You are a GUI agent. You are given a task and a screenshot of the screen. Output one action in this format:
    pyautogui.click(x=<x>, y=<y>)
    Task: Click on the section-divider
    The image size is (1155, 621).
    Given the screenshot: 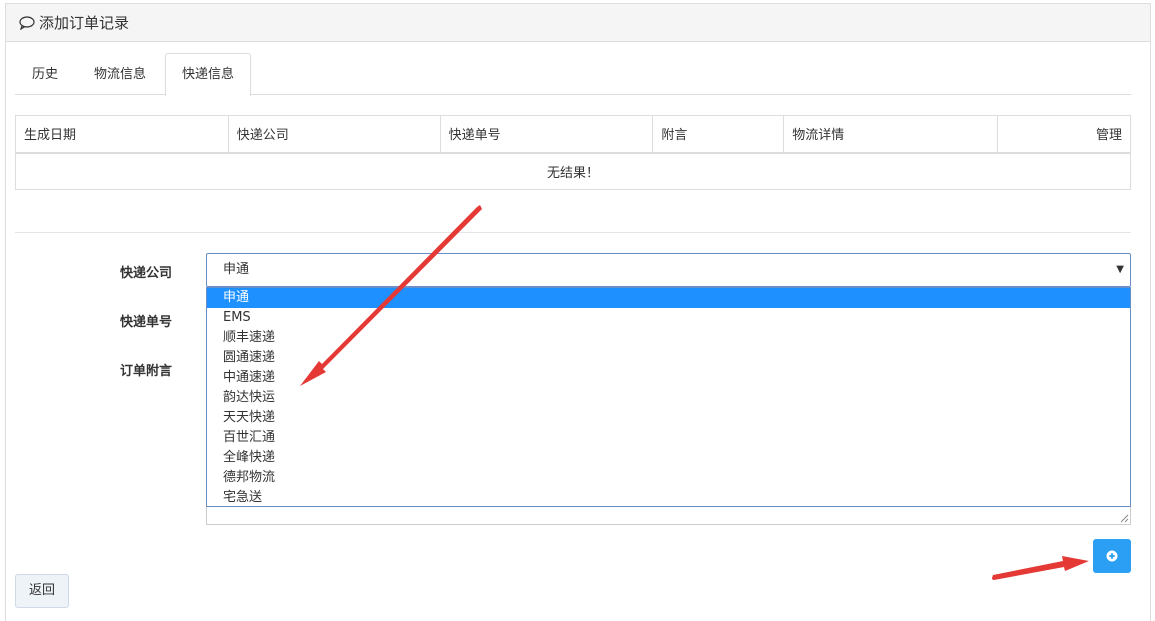 What is the action you would take?
    pyautogui.click(x=573, y=232)
    